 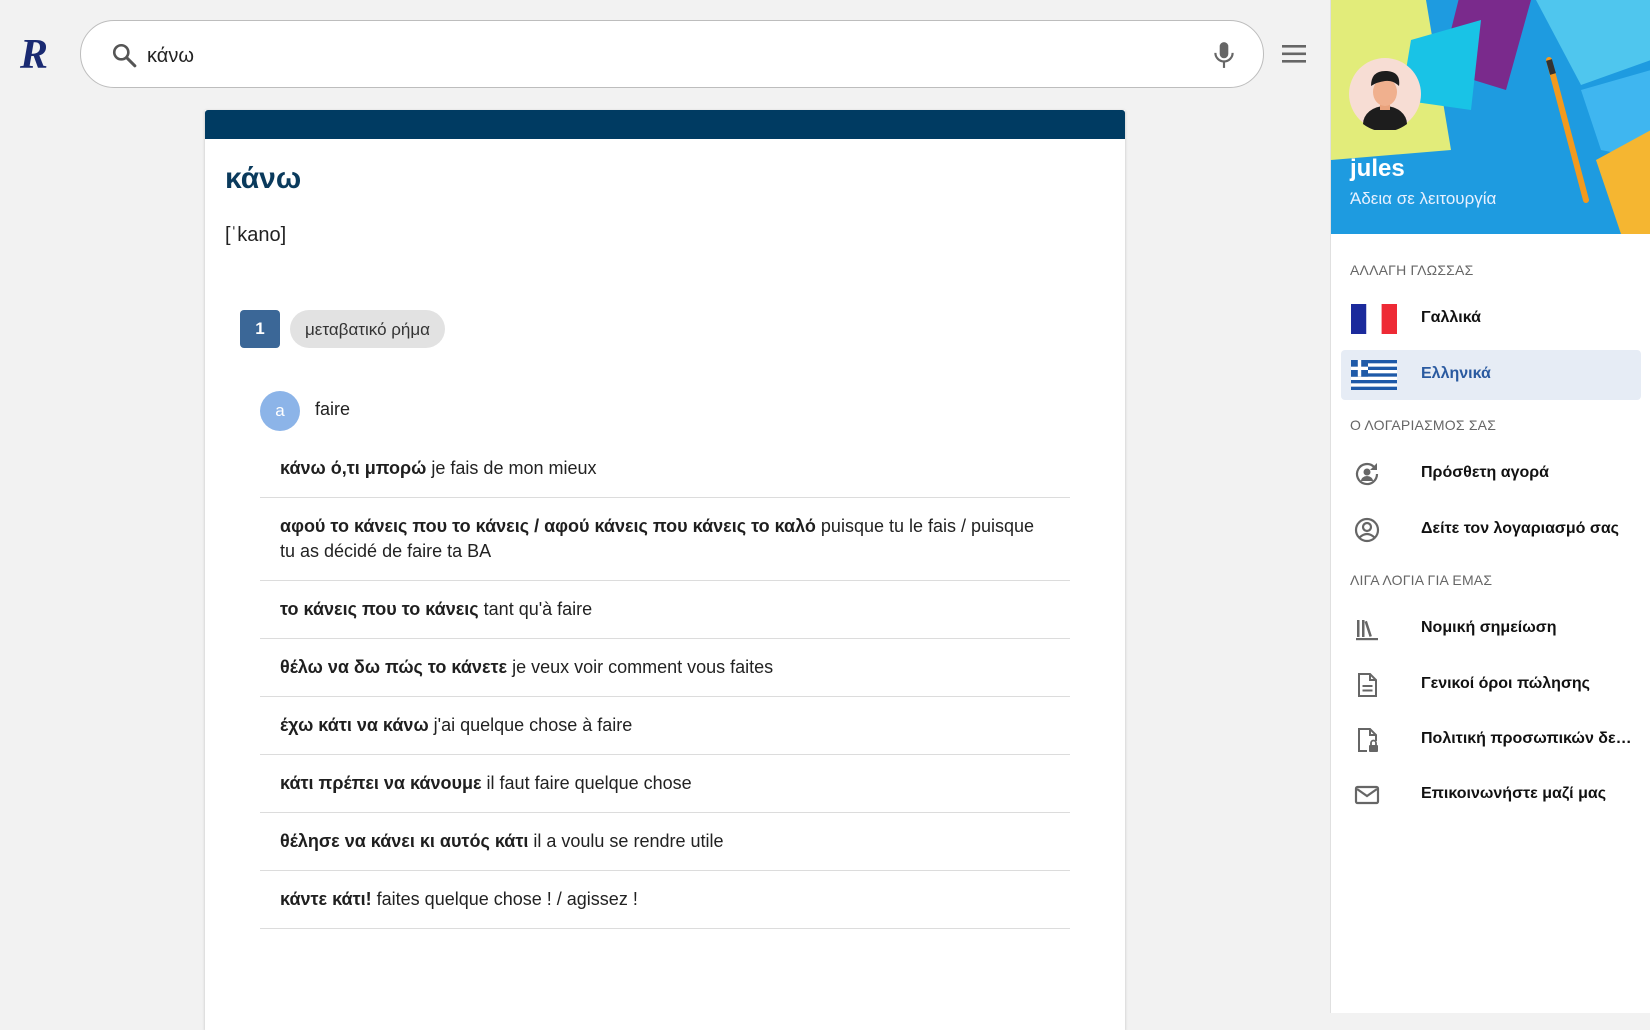 What do you see at coordinates (628, 841) in the screenshot?
I see `example-french: il a voulu se rendre utile` at bounding box center [628, 841].